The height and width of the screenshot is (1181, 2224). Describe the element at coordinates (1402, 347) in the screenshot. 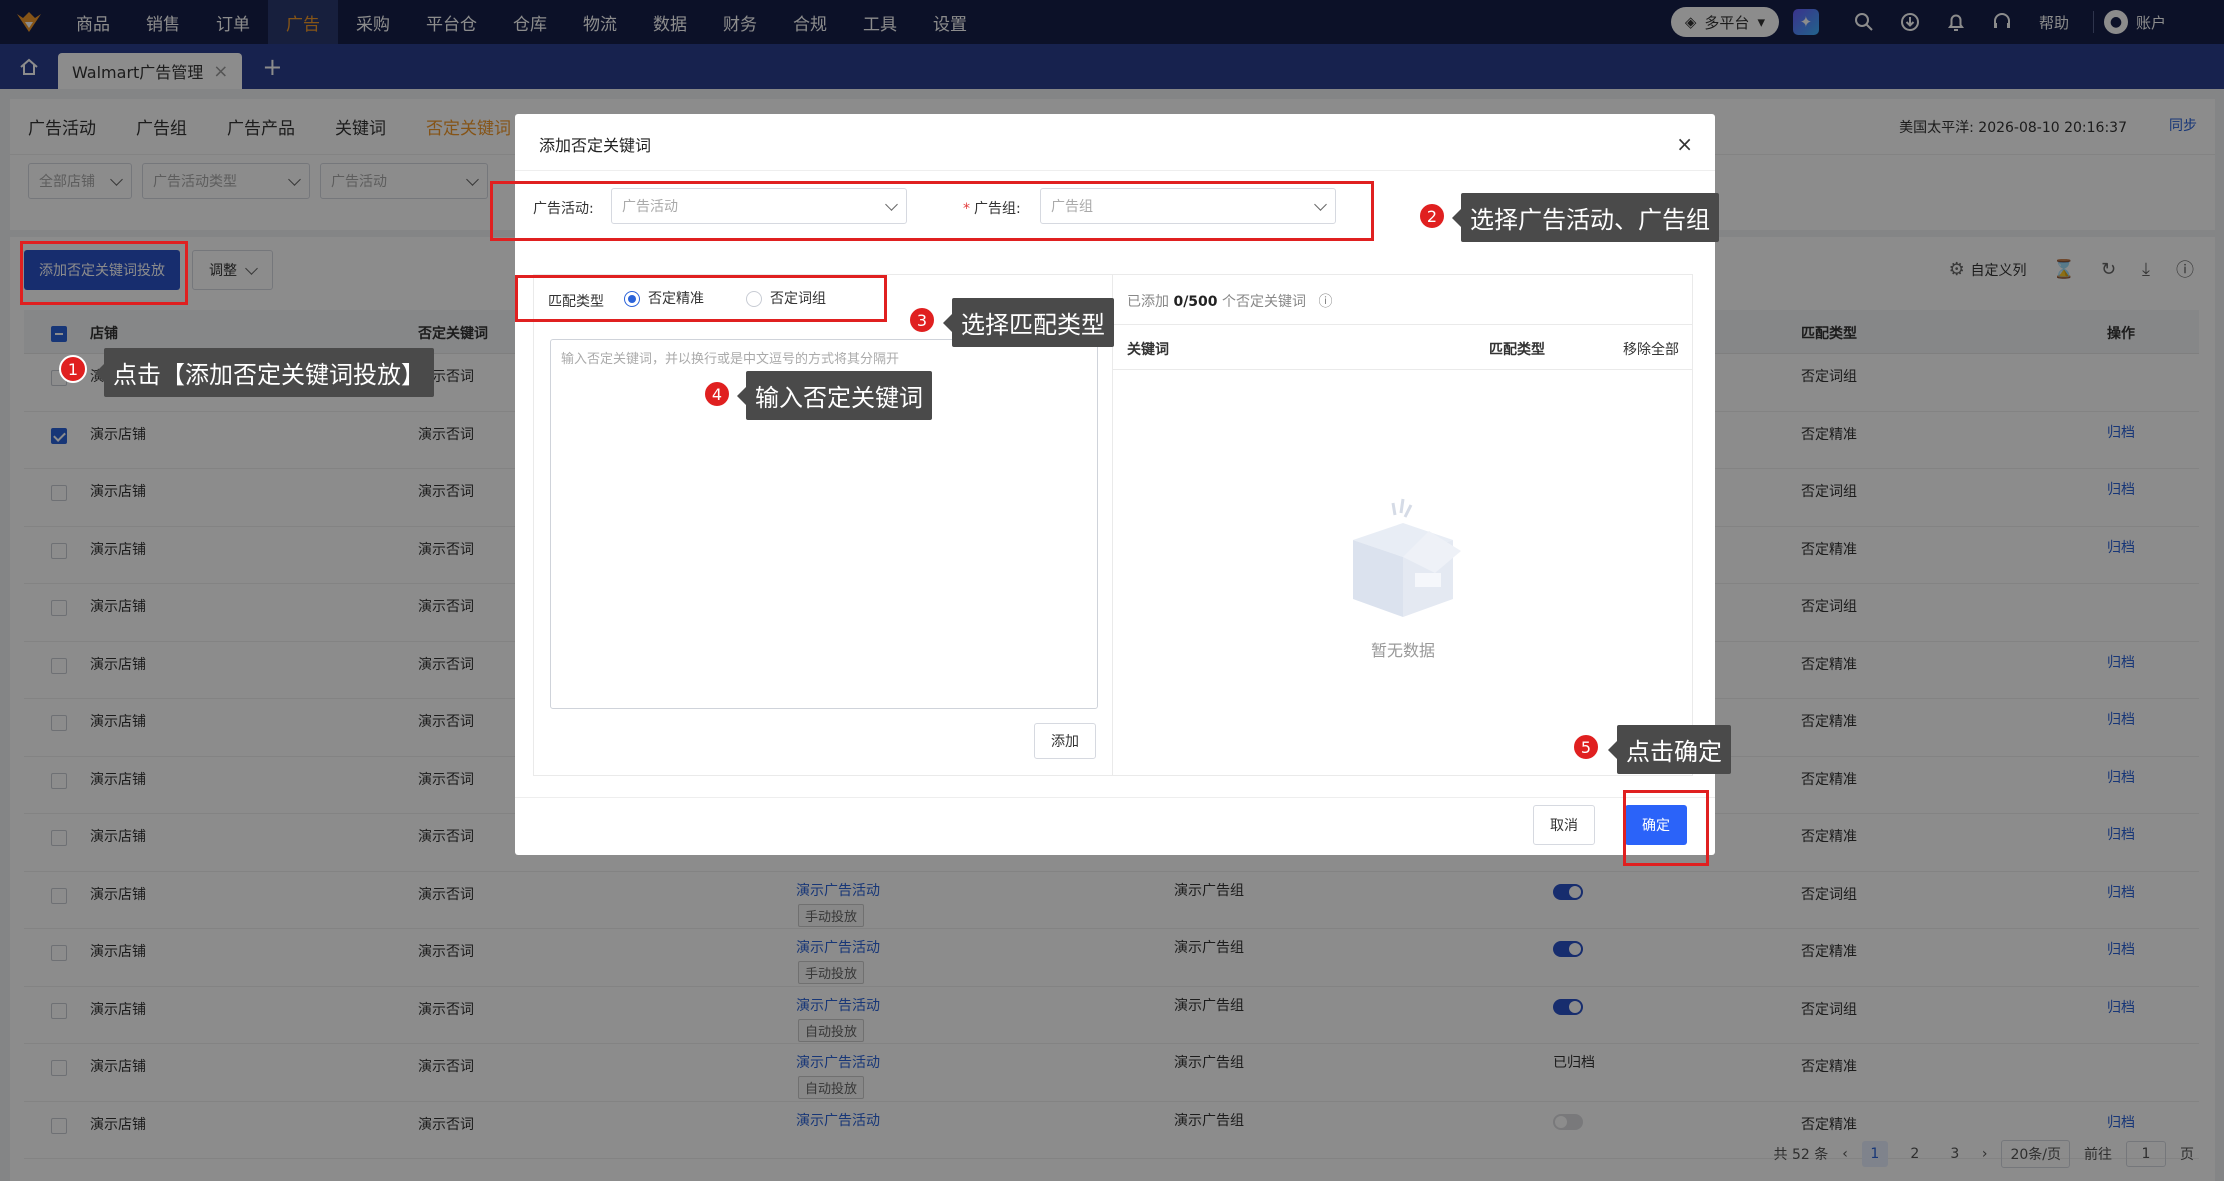

I see `added-keywords-header: 关键词 匹配类型 移除全部` at that location.